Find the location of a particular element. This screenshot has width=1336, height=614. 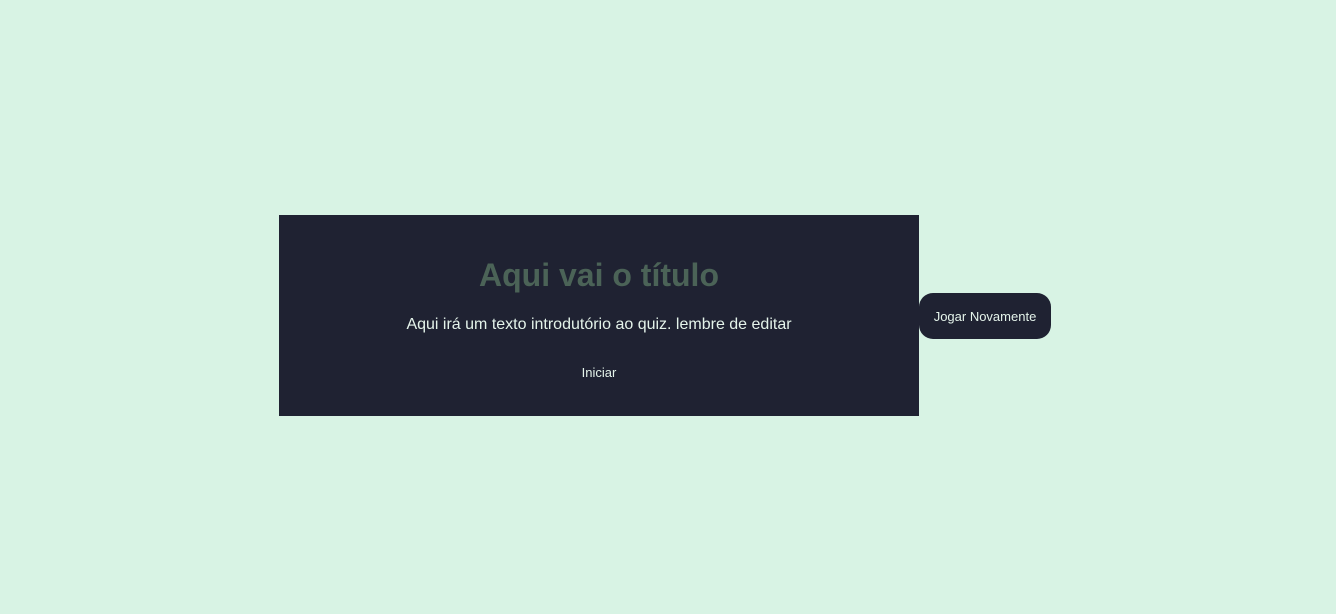

play-again-button: Jogar Novamente is located at coordinates (985, 316).